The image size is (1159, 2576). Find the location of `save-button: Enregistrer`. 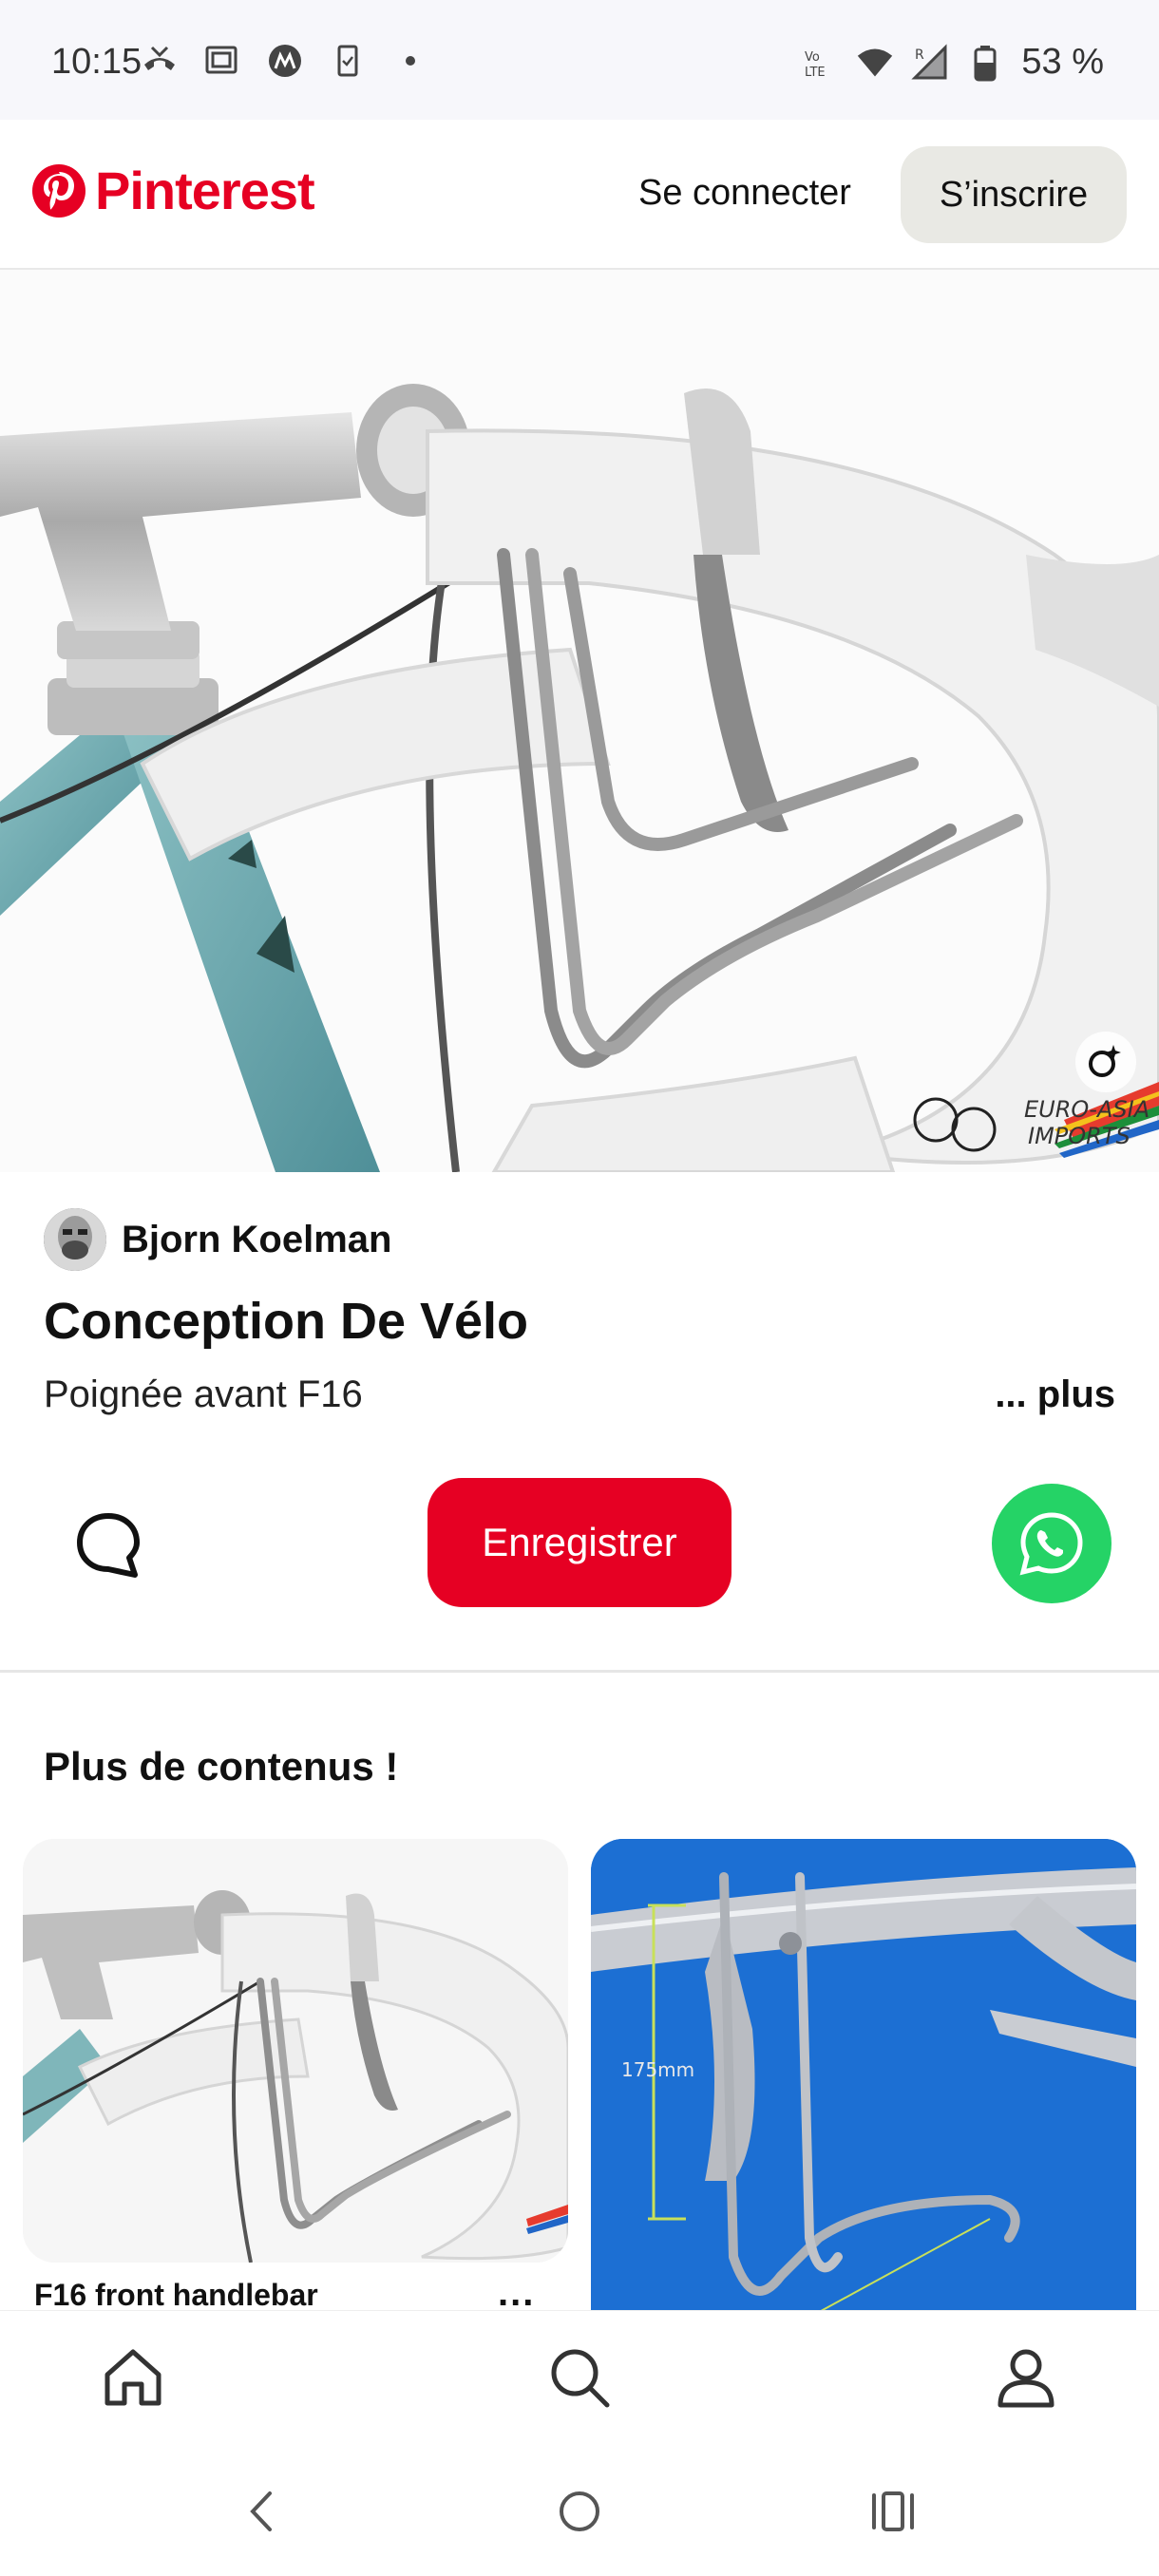

save-button: Enregistrer is located at coordinates (580, 1542).